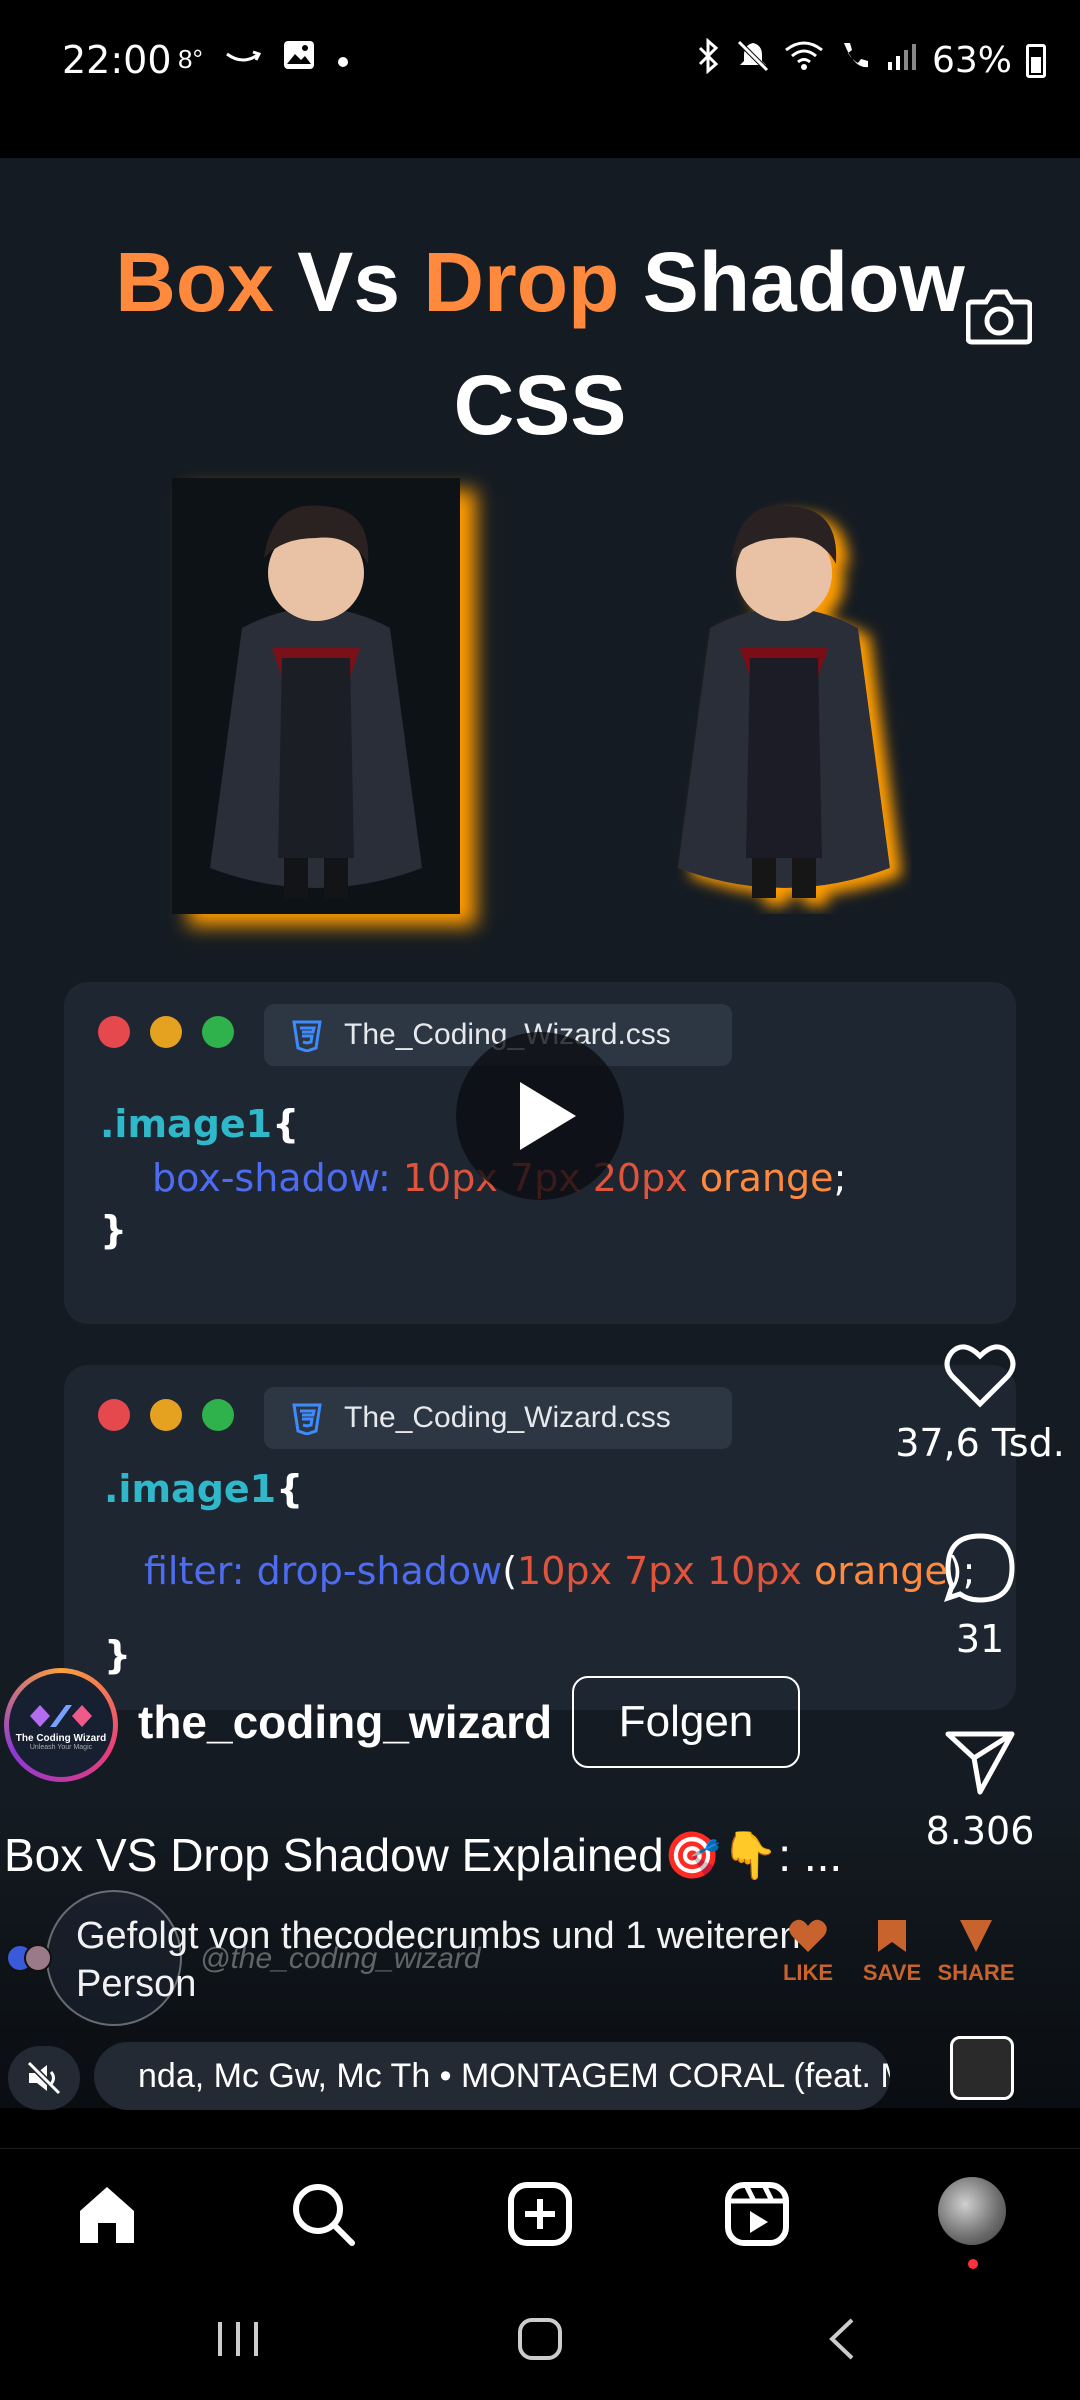 The height and width of the screenshot is (2400, 1080). What do you see at coordinates (38, 1958) in the screenshot?
I see `follower-avatar` at bounding box center [38, 1958].